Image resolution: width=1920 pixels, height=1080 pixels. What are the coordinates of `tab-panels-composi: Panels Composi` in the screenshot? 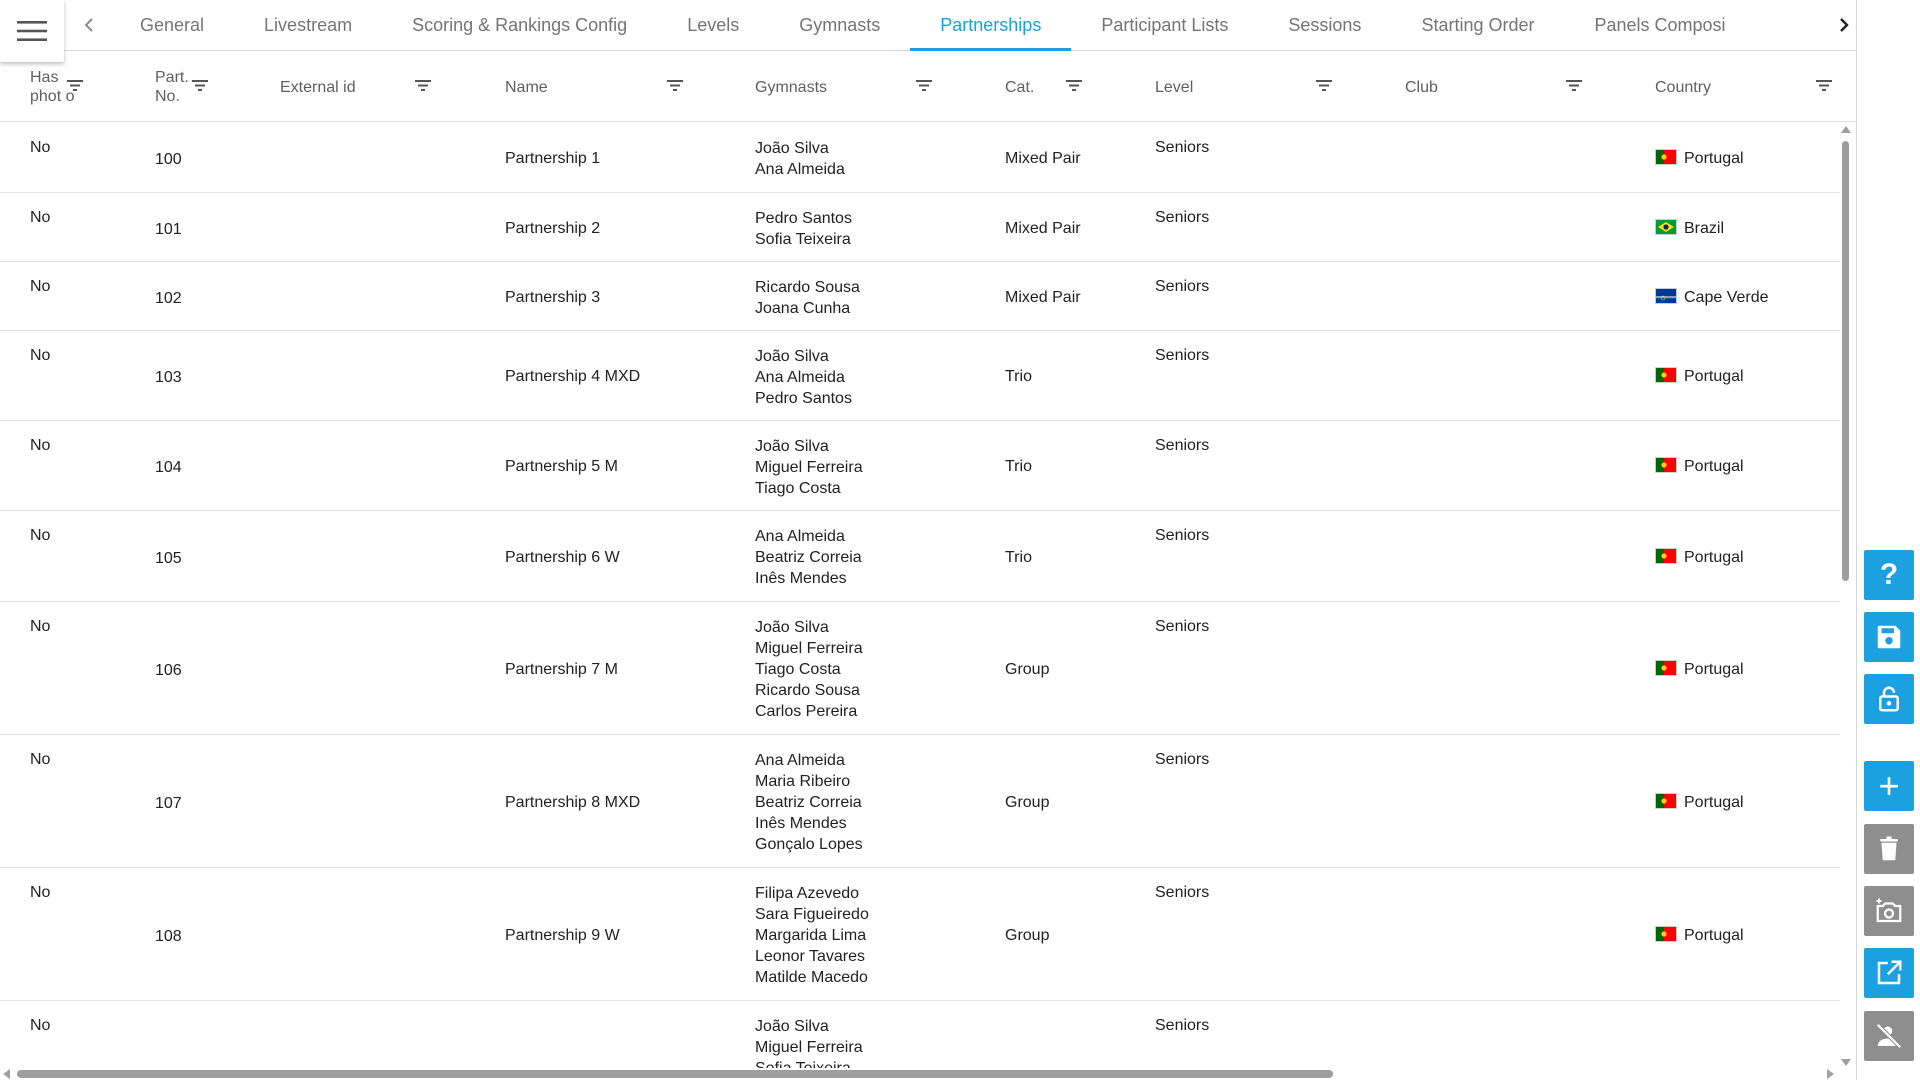 It's located at (1659, 25).